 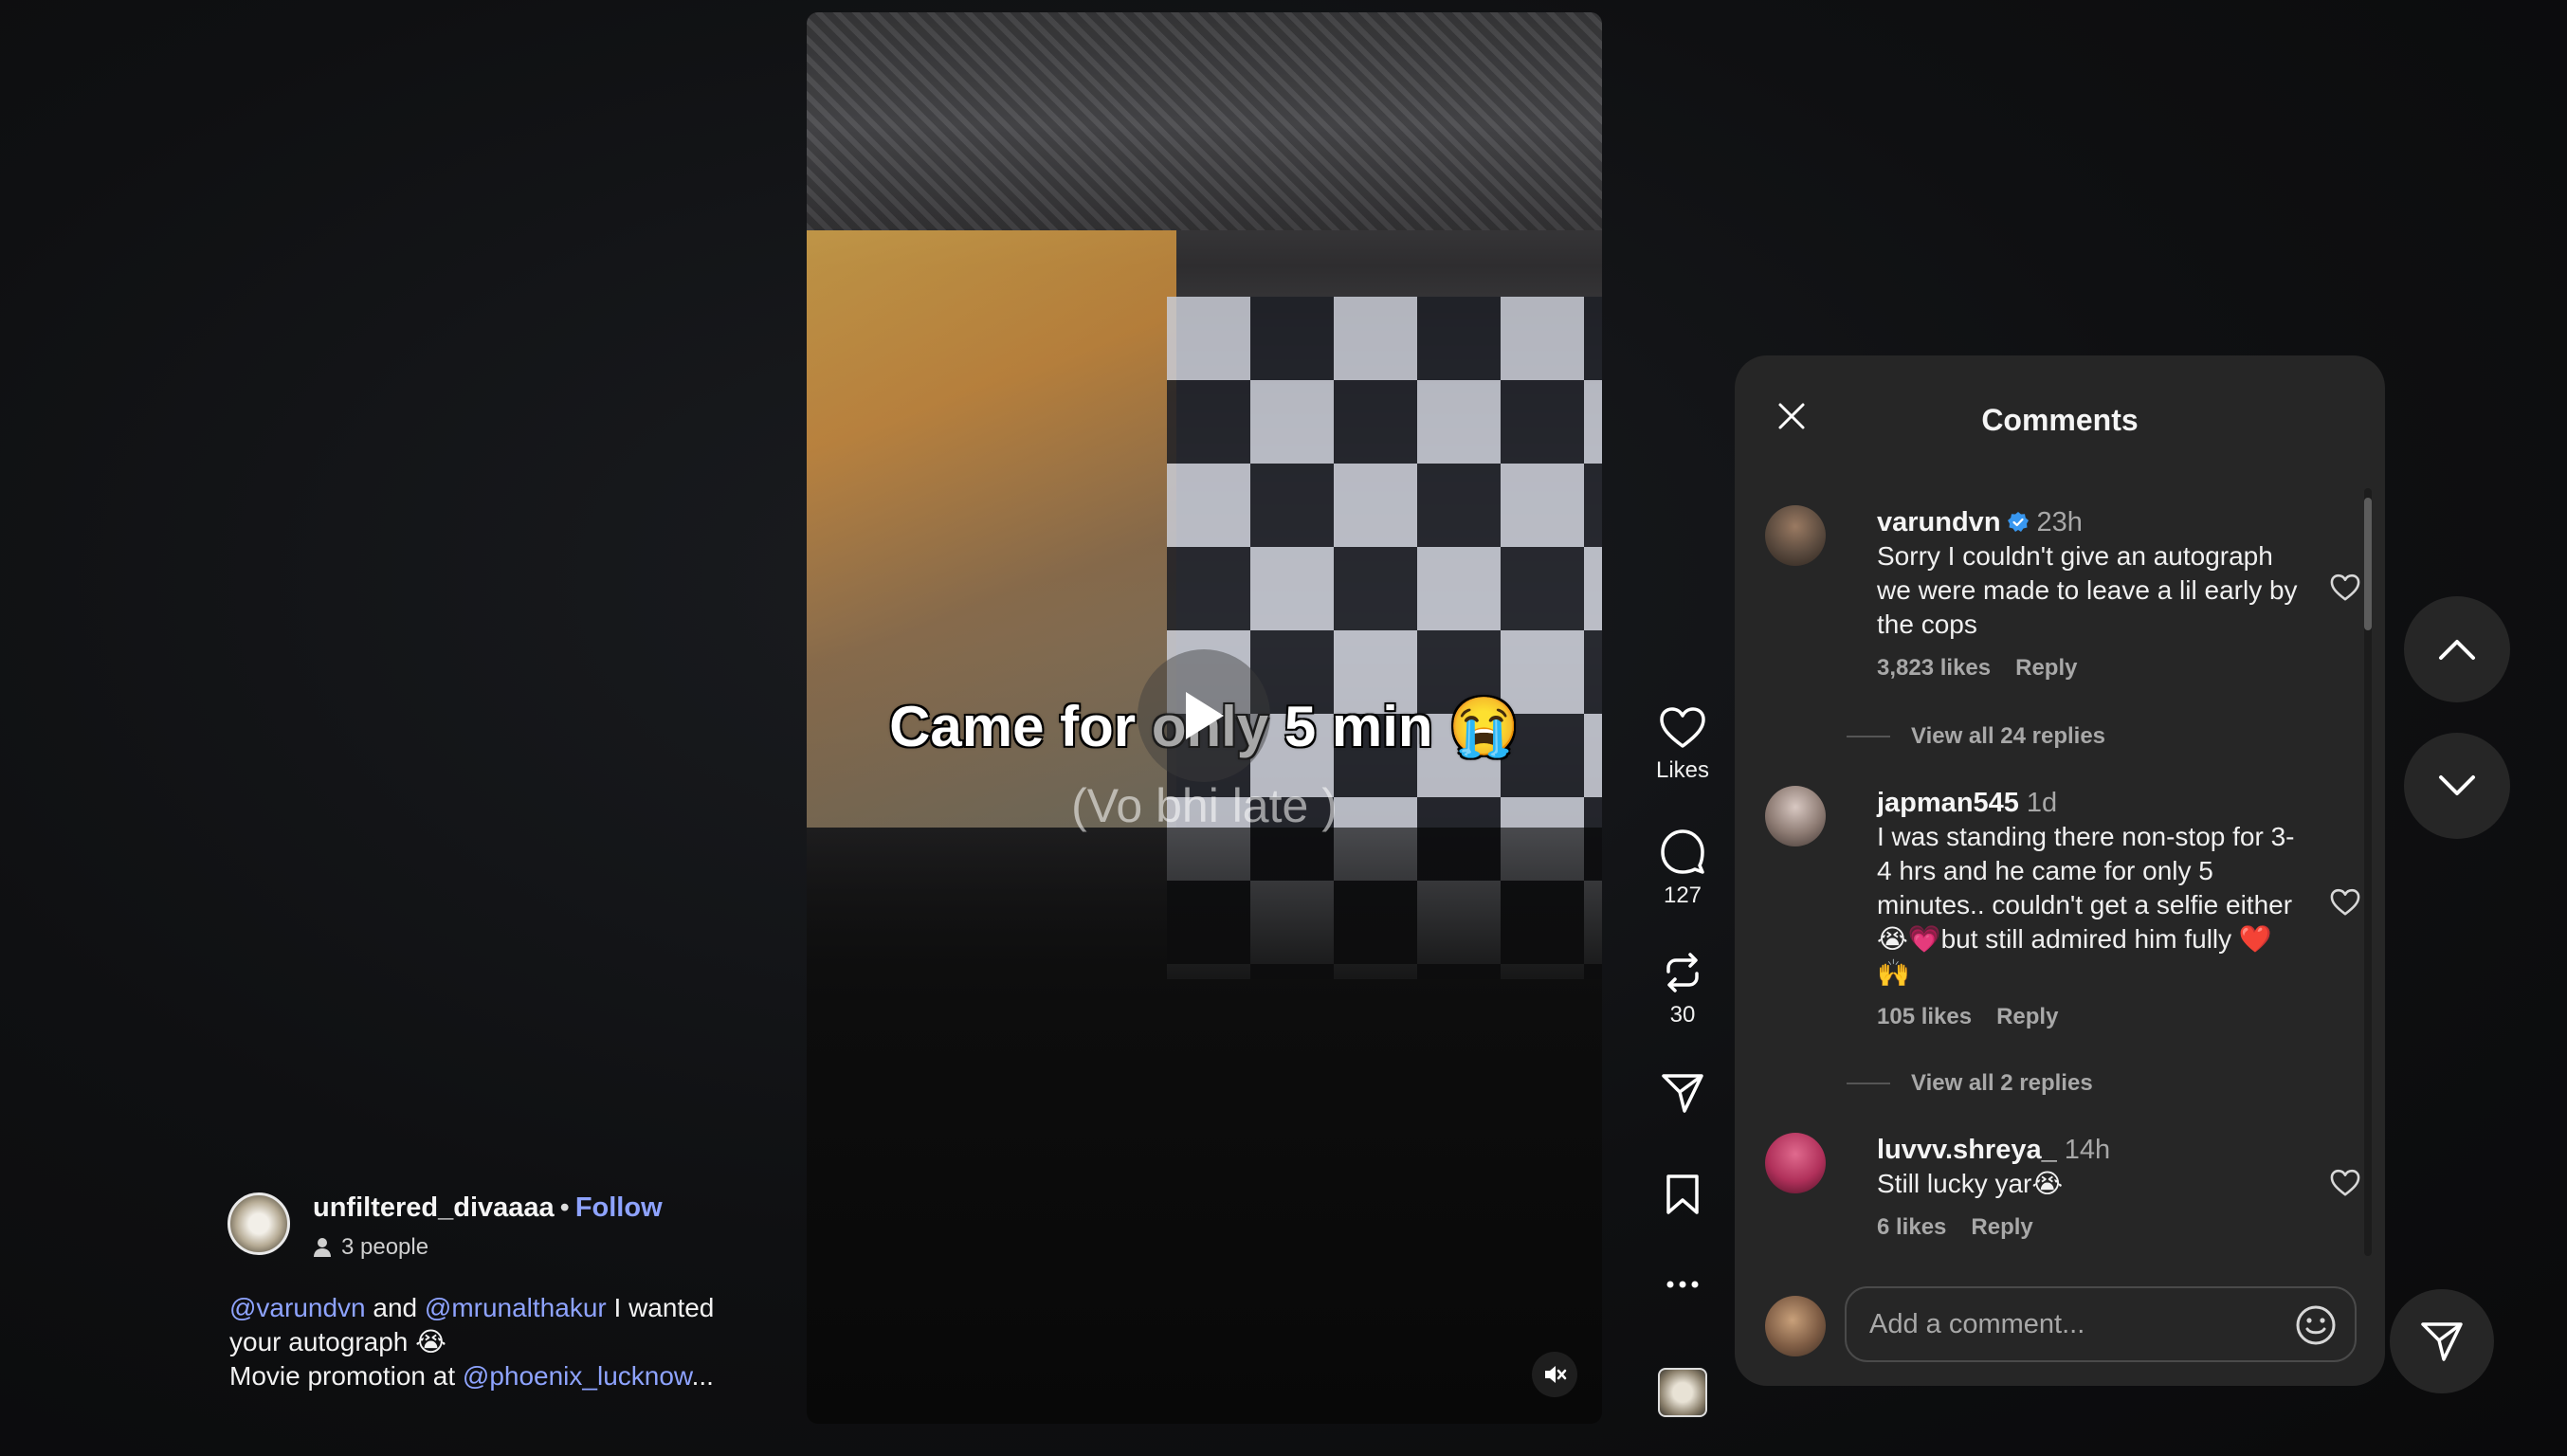 I want to click on follow-button: Follow, so click(x=619, y=1207).